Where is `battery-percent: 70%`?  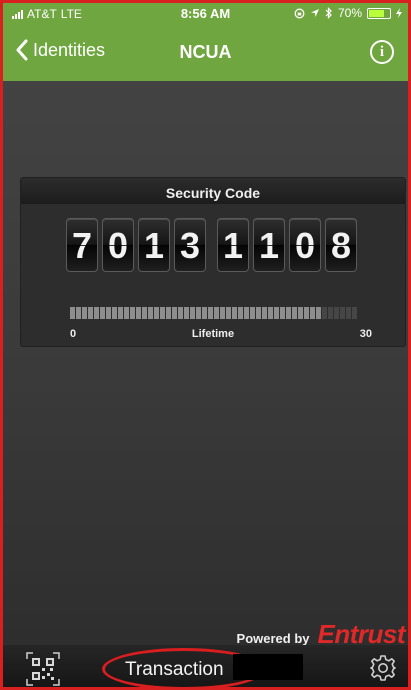
battery-percent: 70% is located at coordinates (349, 13).